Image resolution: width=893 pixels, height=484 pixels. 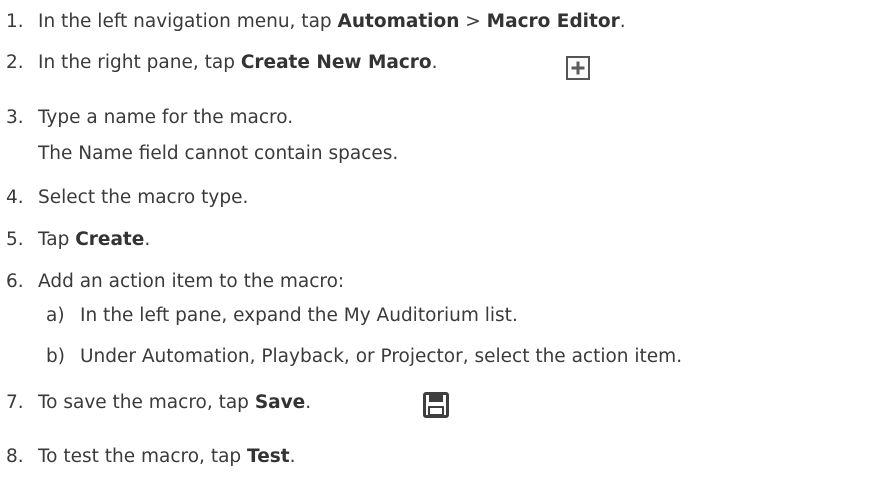 What do you see at coordinates (15, 21) in the screenshot?
I see `step-number: 1.` at bounding box center [15, 21].